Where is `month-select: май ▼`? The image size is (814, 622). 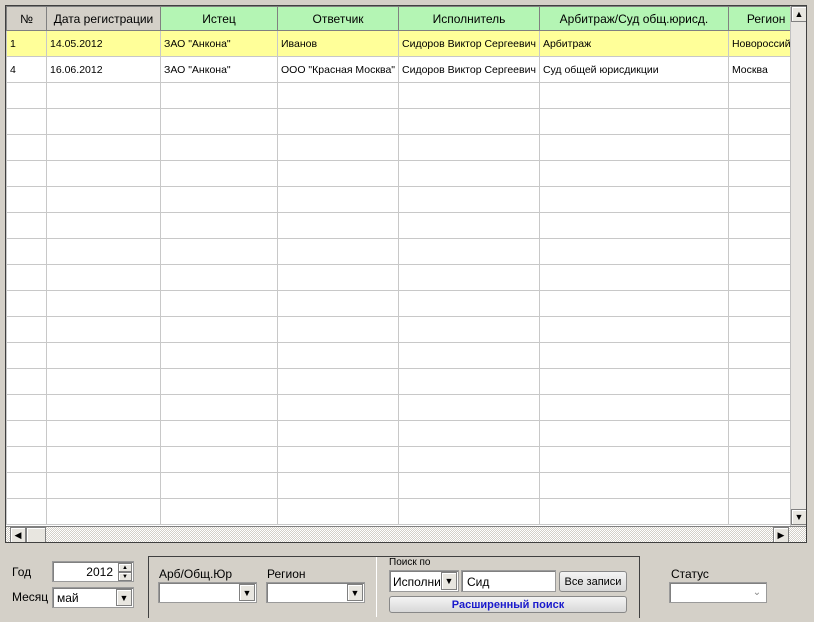
month-select: май ▼ is located at coordinates (93, 597).